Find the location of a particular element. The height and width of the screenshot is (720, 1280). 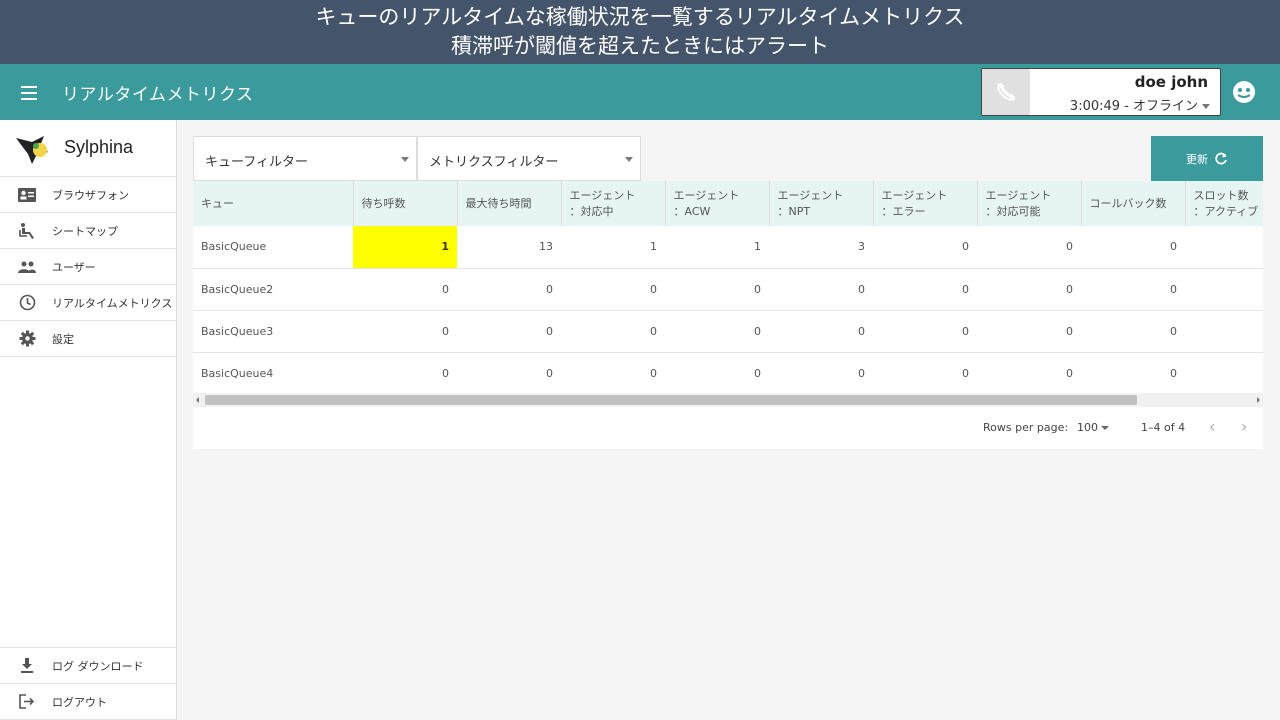

column-header-line1: コールバック数 is located at coordinates (1128, 203).